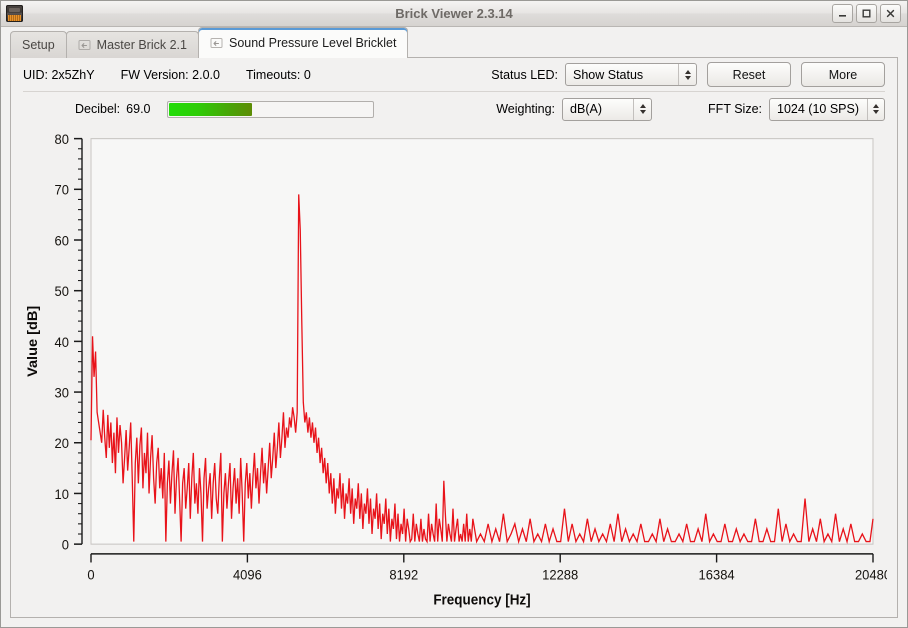  Describe the element at coordinates (890, 13) in the screenshot. I see `close-button` at that location.